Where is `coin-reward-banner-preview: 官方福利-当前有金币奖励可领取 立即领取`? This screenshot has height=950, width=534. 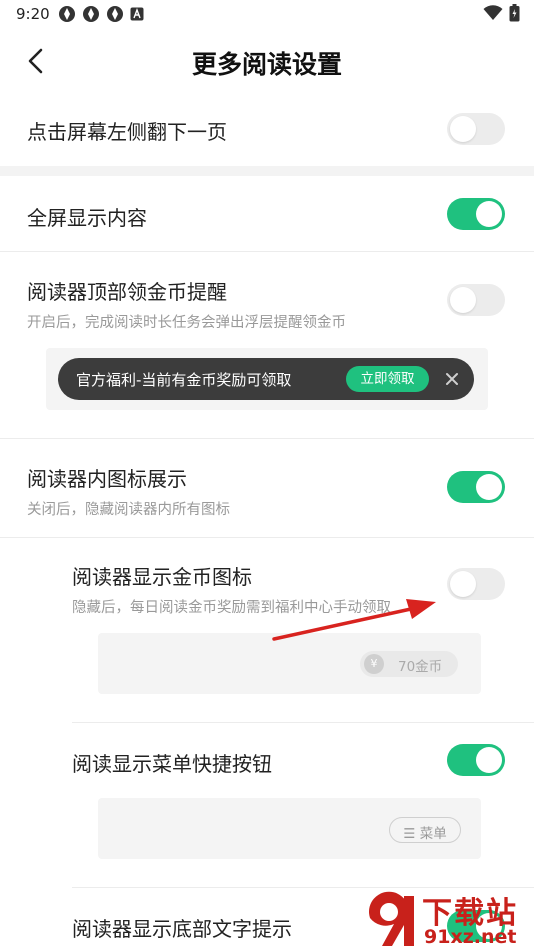 coin-reward-banner-preview: 官方福利-当前有金币奖励可领取 立即领取 is located at coordinates (266, 379).